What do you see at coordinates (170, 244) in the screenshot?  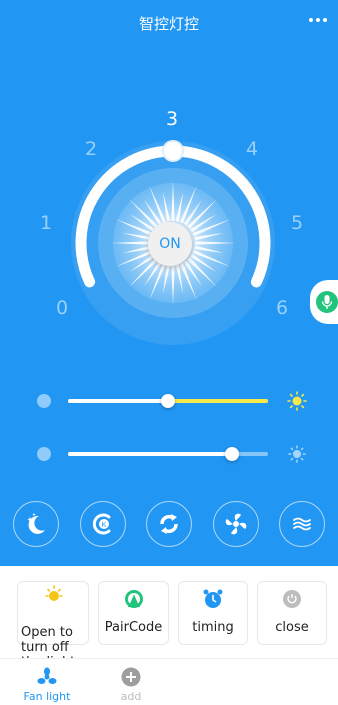 I see `power-on-button: ON` at bounding box center [170, 244].